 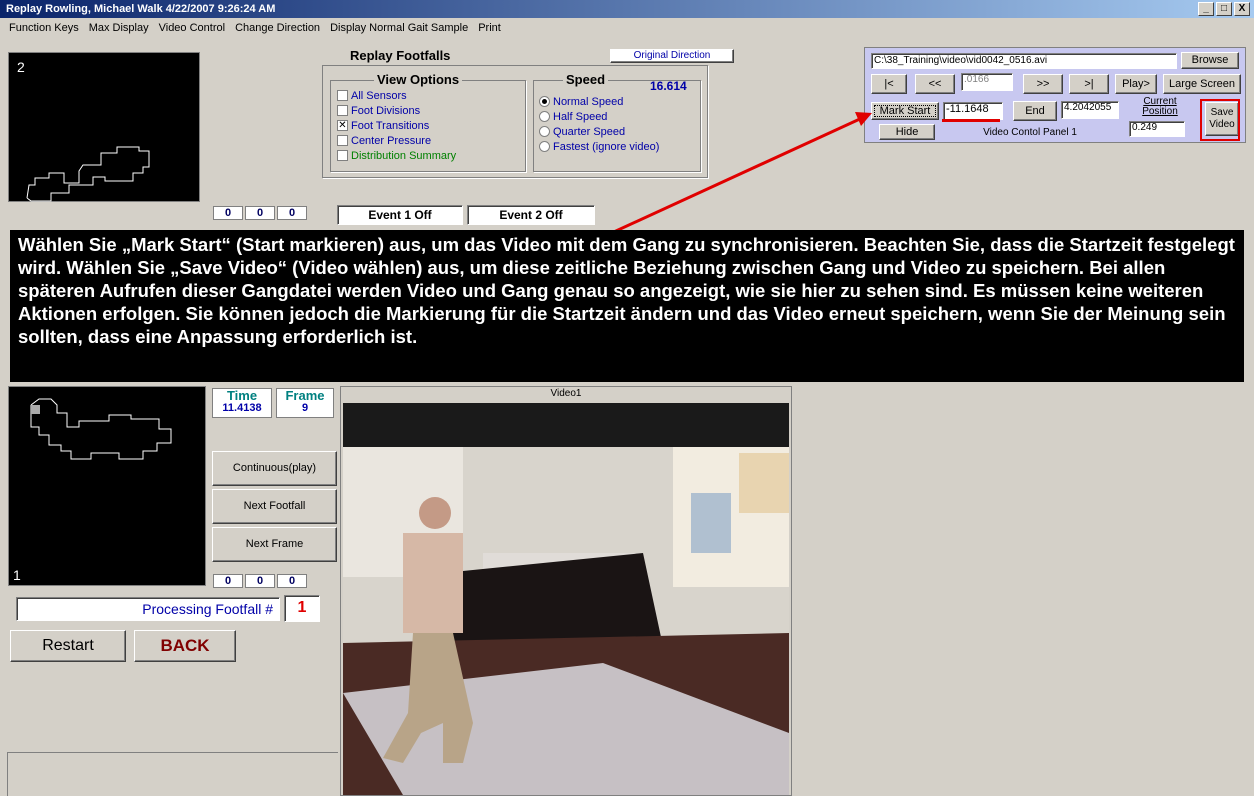 What do you see at coordinates (68, 646) in the screenshot?
I see `restart-button: Restart` at bounding box center [68, 646].